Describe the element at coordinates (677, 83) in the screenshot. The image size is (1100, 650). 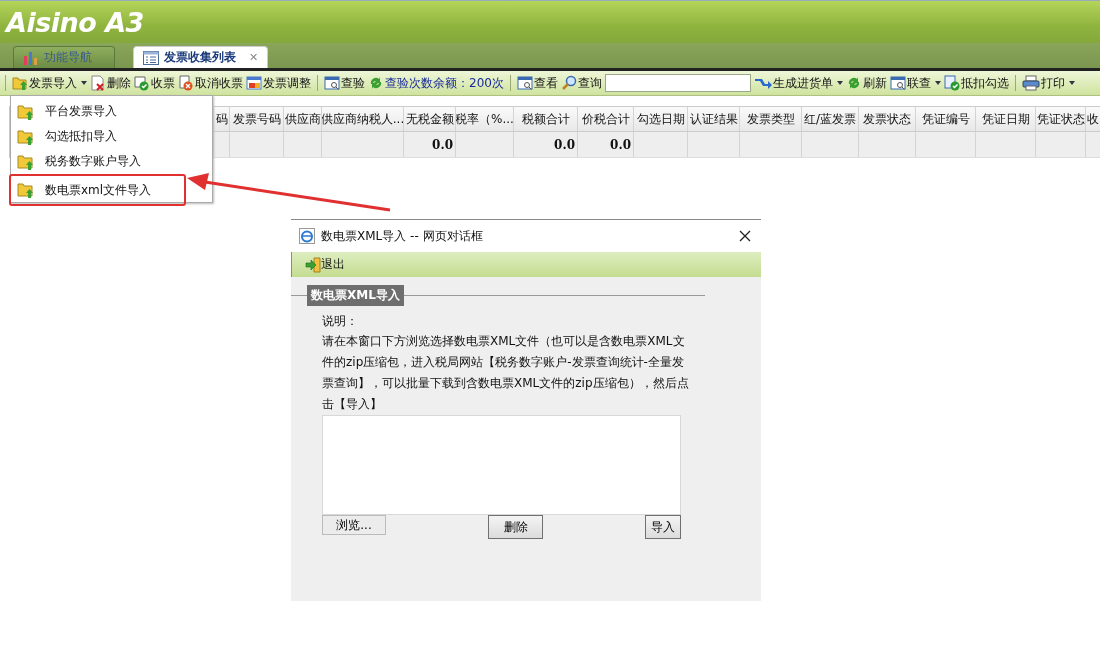
I see `search-field` at that location.